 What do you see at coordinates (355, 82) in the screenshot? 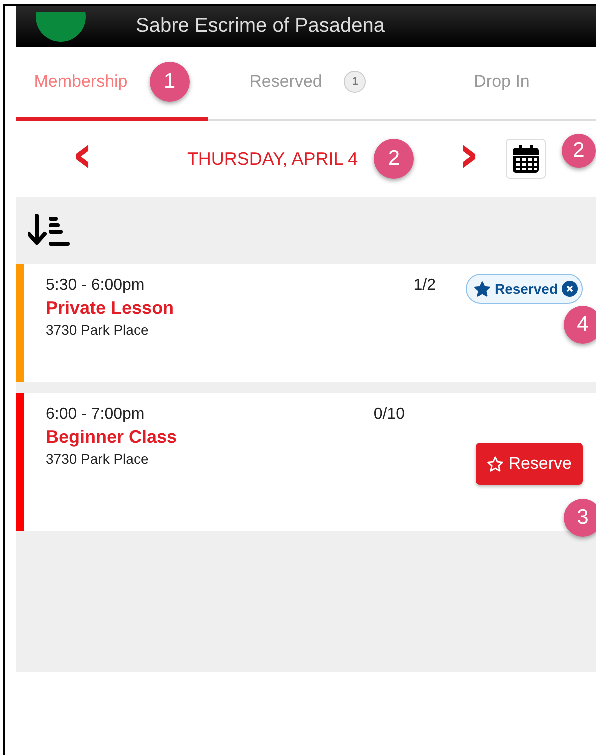
I see `count-badge: 1` at bounding box center [355, 82].